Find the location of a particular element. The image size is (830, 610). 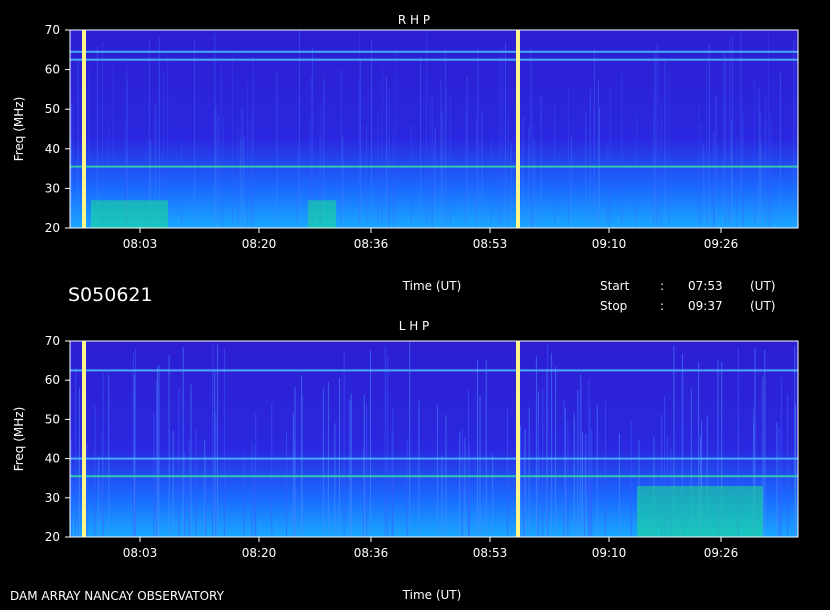

session-id: S050621 is located at coordinates (110, 295).